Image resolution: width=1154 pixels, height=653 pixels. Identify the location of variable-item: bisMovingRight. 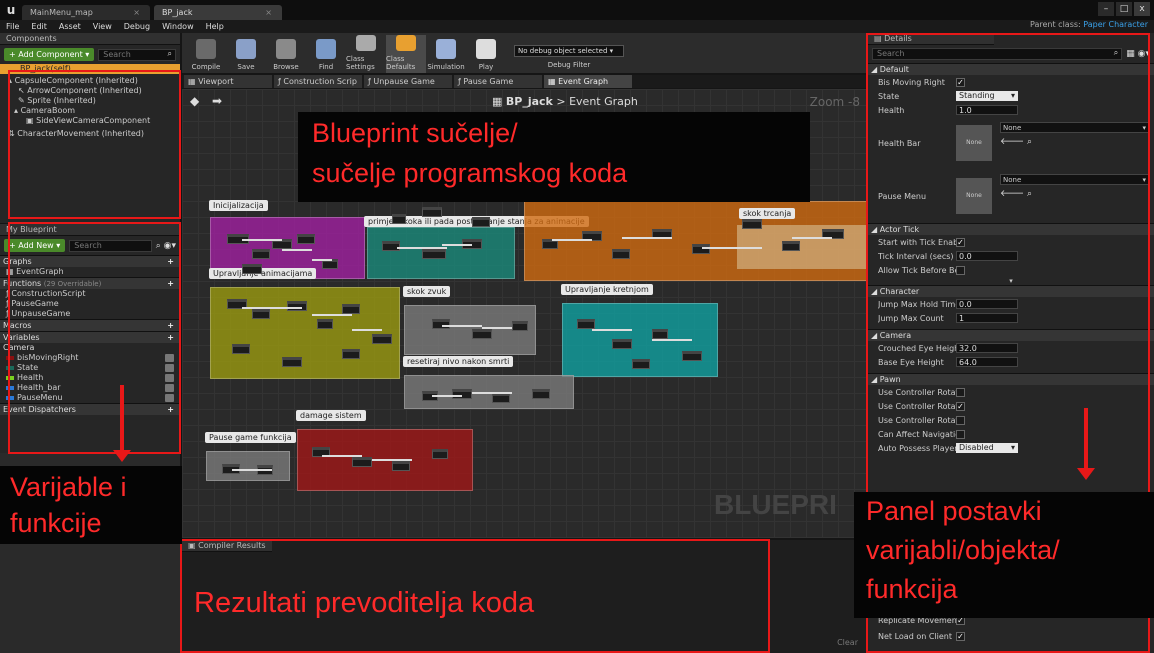
(90, 358).